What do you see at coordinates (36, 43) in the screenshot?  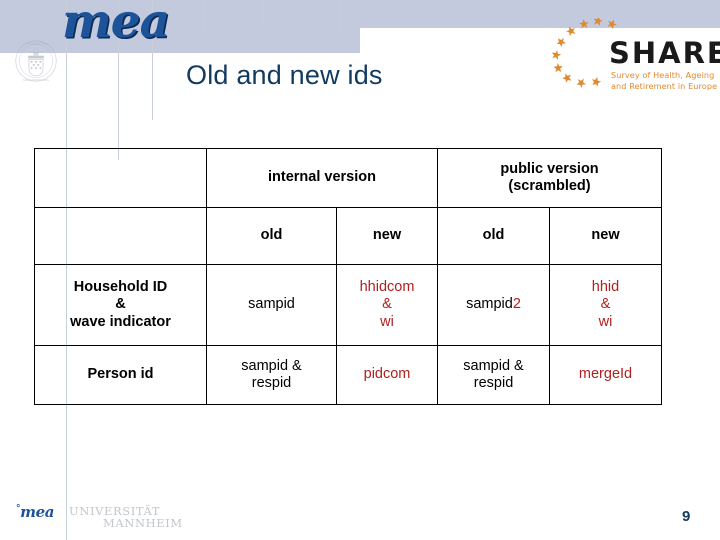 I see `svg-text: UNIVERSITAS` at bounding box center [36, 43].